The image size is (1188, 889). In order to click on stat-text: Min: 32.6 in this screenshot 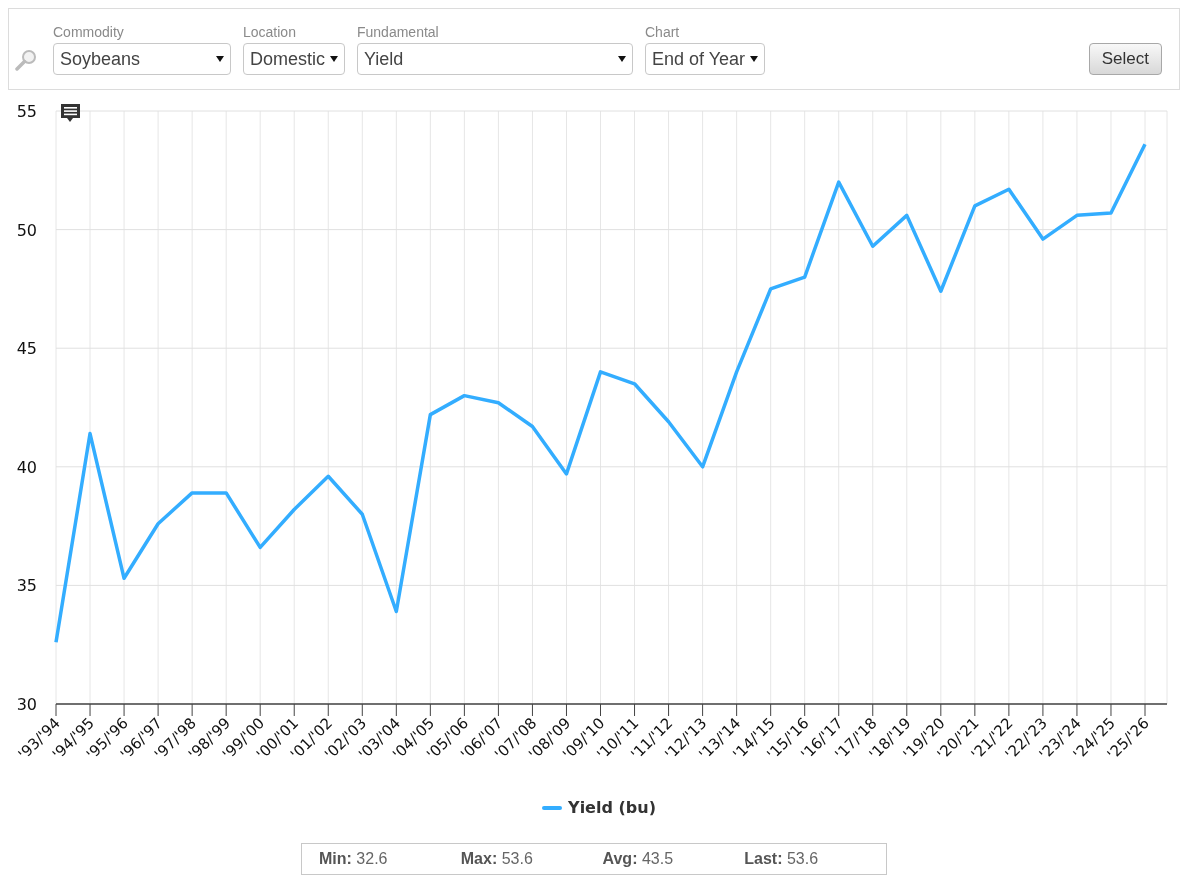, I will do `click(354, 859)`.